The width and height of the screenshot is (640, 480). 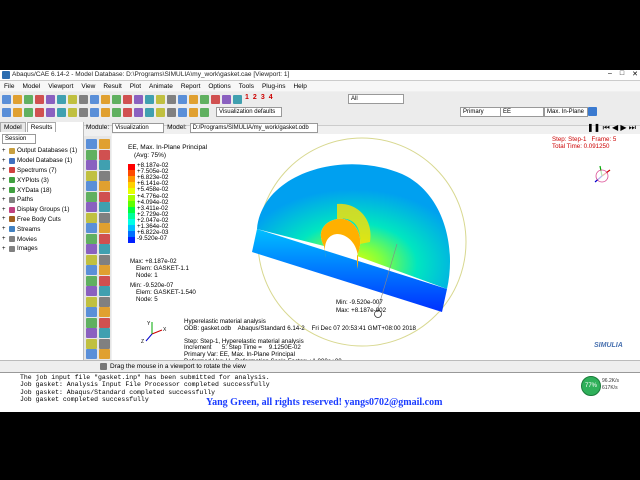 What do you see at coordinates (42, 151) in the screenshot?
I see `tree-item: + Output Databases (1)` at bounding box center [42, 151].